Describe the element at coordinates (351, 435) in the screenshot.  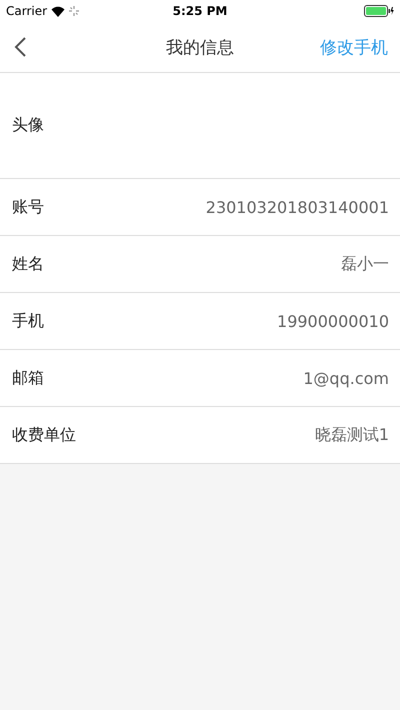
I see `row-value: 晓磊测试1` at that location.